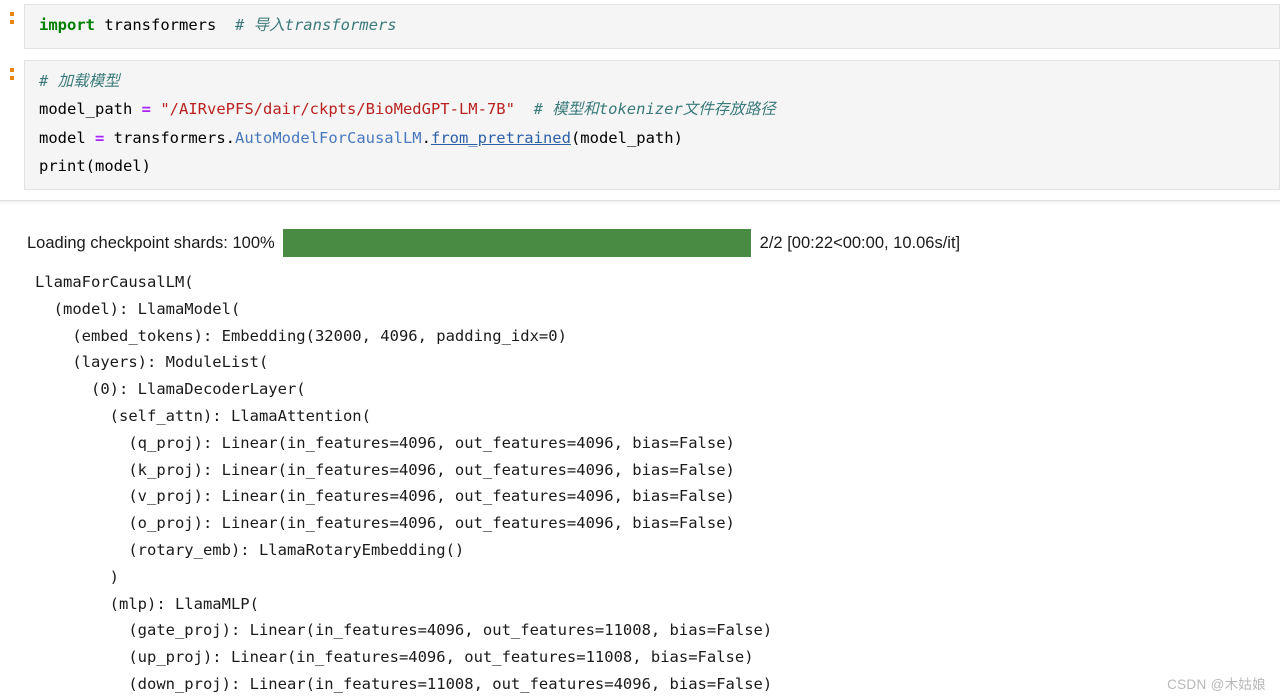  Describe the element at coordinates (151, 242) in the screenshot. I see `progress-label: Loading checkpoint shards: 100%` at that location.